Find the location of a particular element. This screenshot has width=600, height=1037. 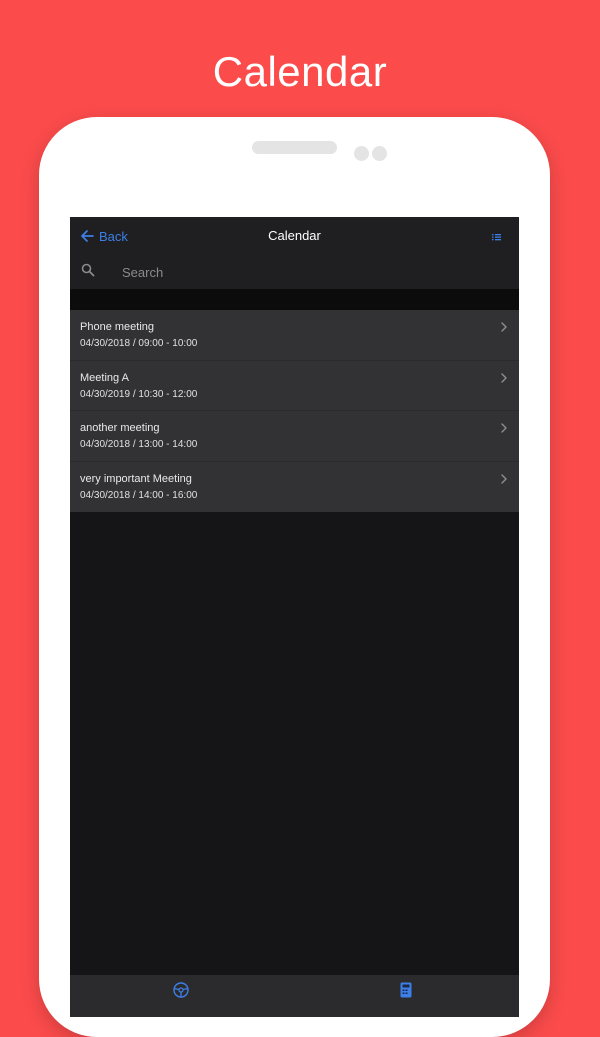

navigation-bar: Back Calendar is located at coordinates (294, 235).